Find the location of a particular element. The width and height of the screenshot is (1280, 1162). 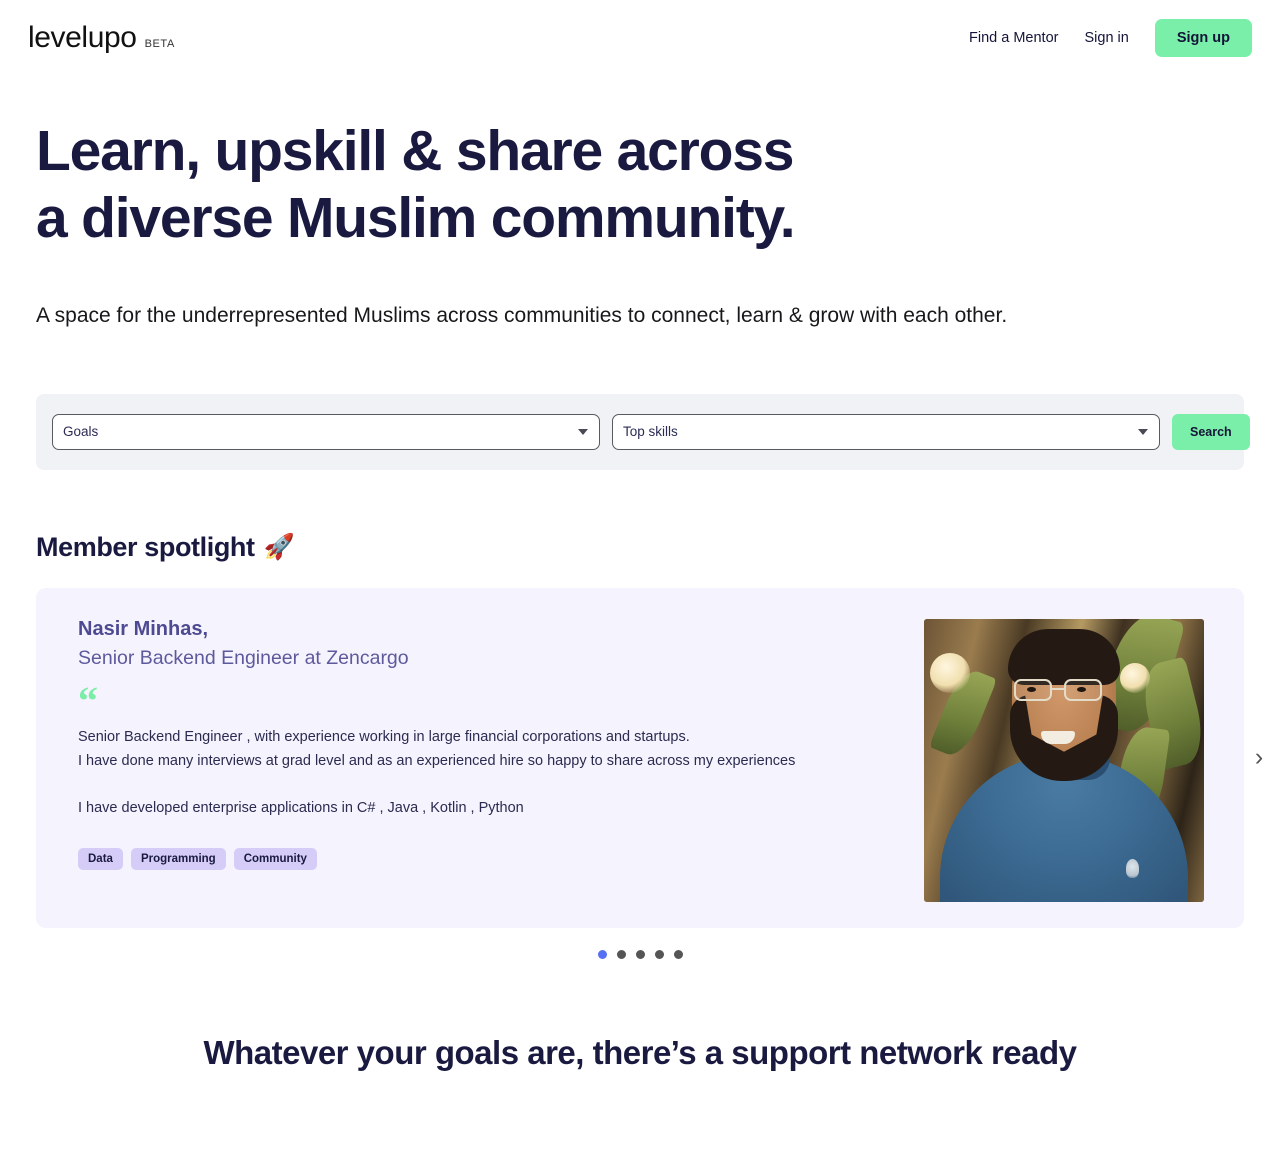

hero-title-line-1: Learn, upskill & share across is located at coordinates (415, 151).